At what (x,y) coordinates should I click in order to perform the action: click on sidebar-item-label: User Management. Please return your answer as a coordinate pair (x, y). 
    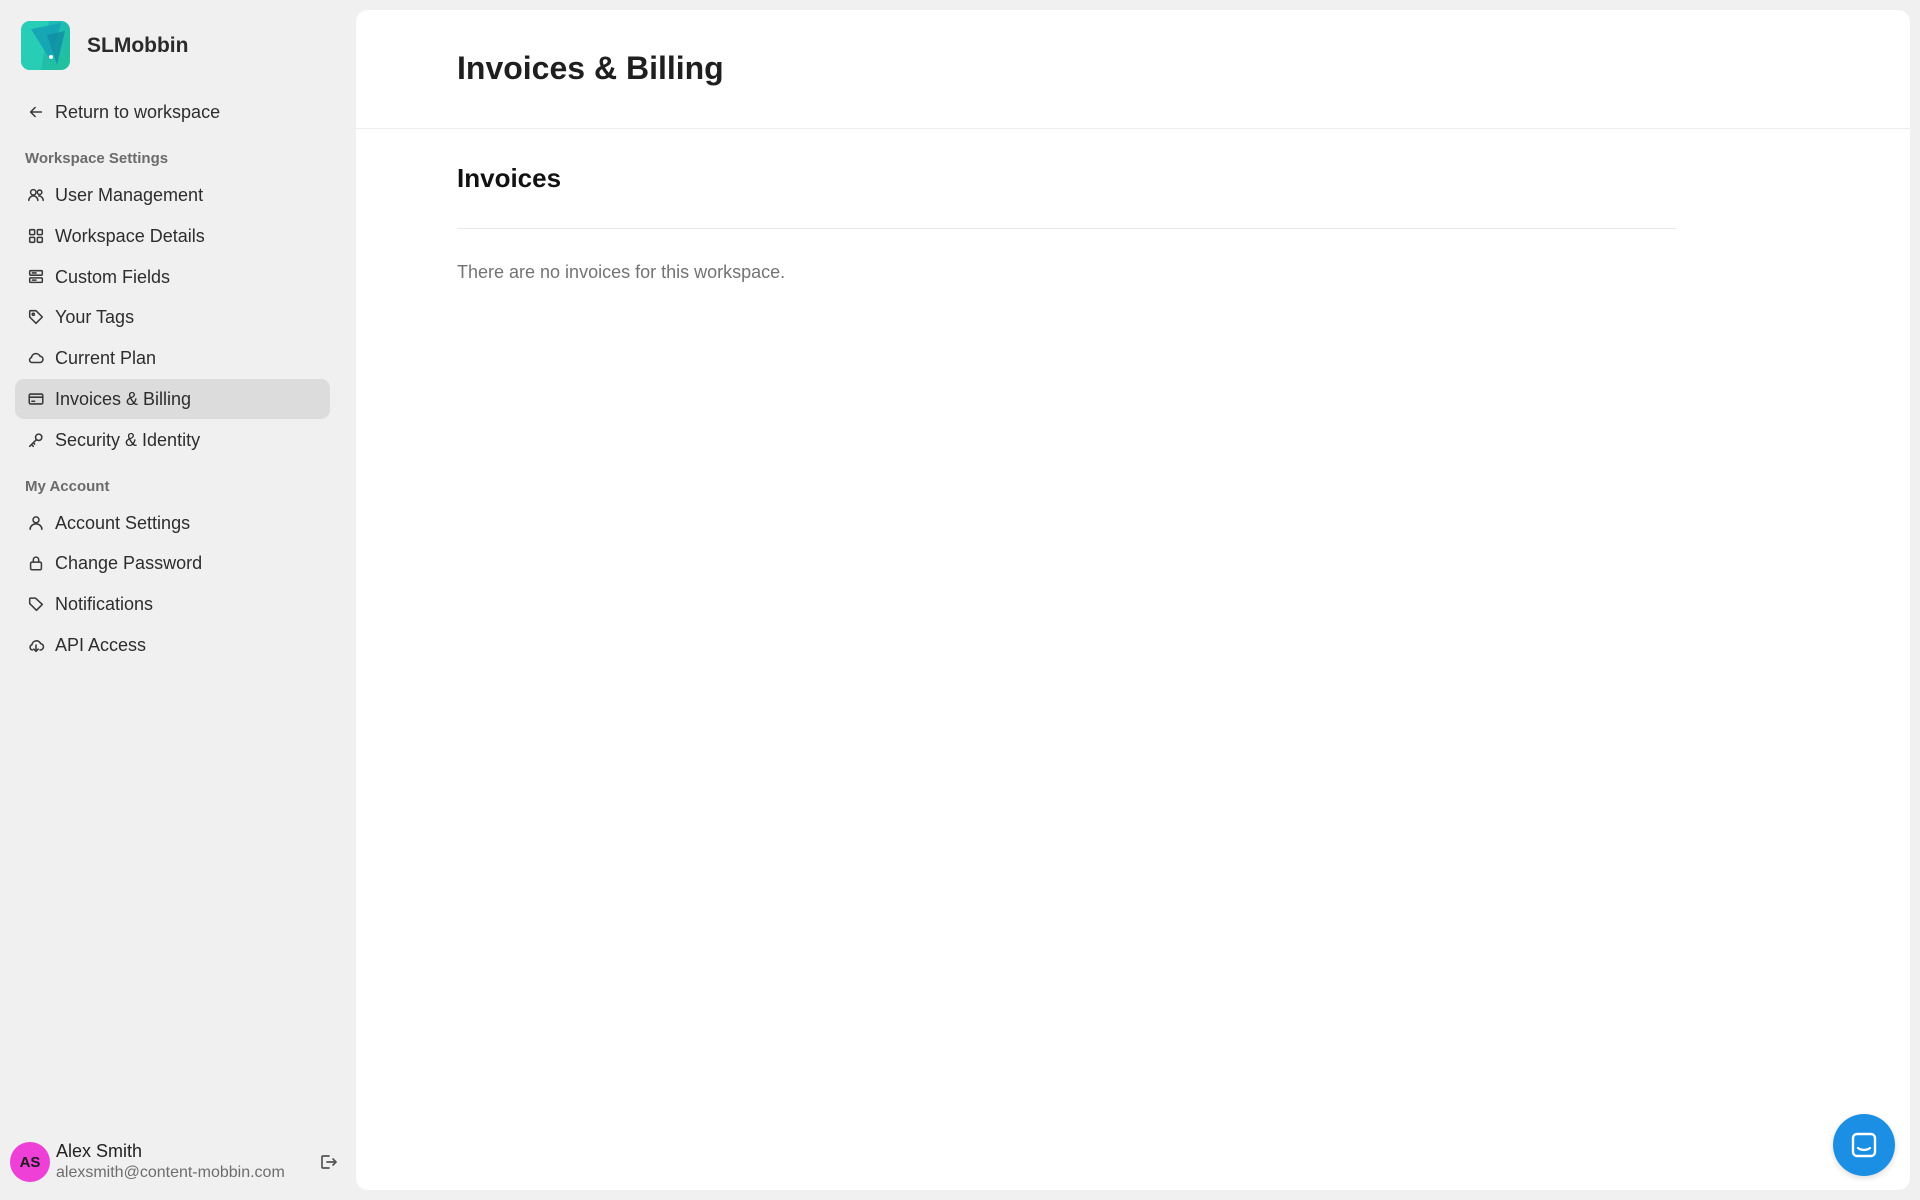
    Looking at the image, I should click on (129, 194).